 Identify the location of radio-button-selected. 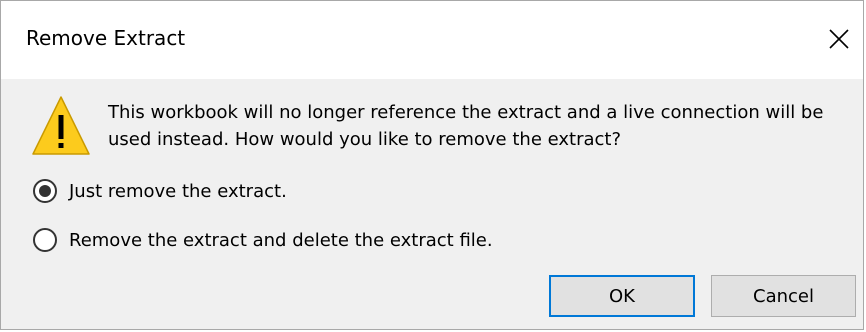
(45, 191).